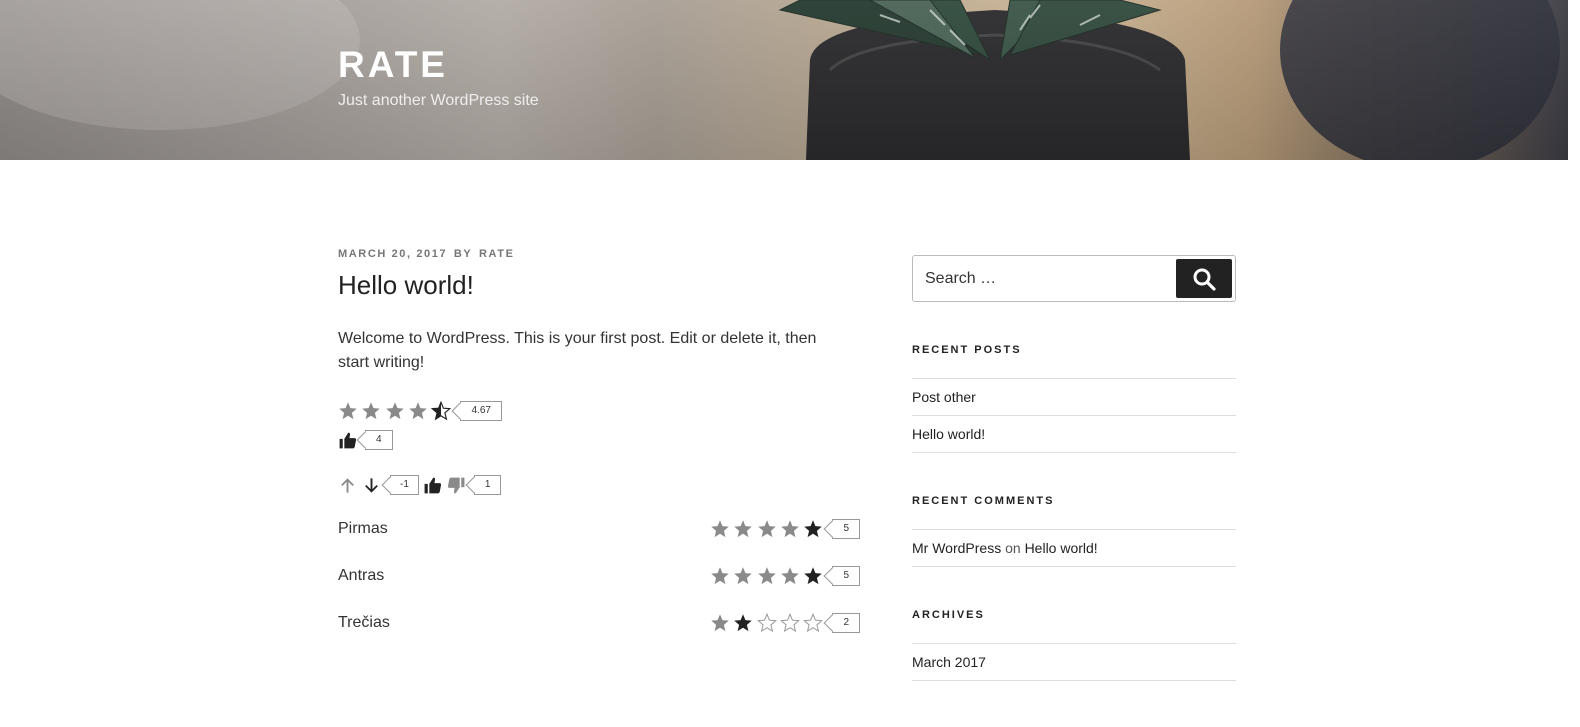  I want to click on recent-posts-list: Post other Hello world!, so click(1074, 415).